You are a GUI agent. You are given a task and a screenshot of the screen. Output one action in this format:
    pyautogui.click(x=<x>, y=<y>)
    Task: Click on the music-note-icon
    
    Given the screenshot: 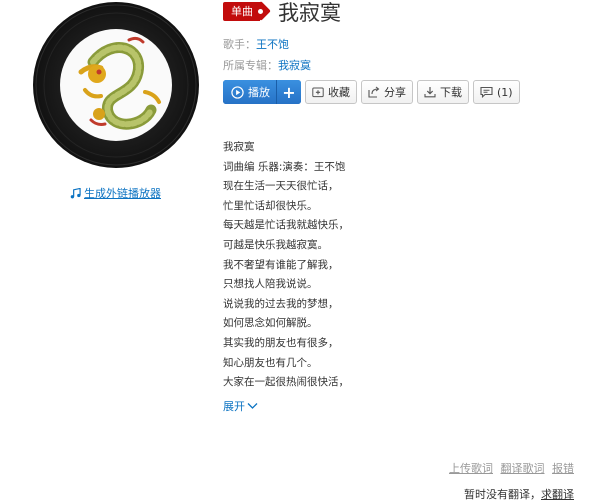 What is the action you would take?
    pyautogui.click(x=75, y=192)
    